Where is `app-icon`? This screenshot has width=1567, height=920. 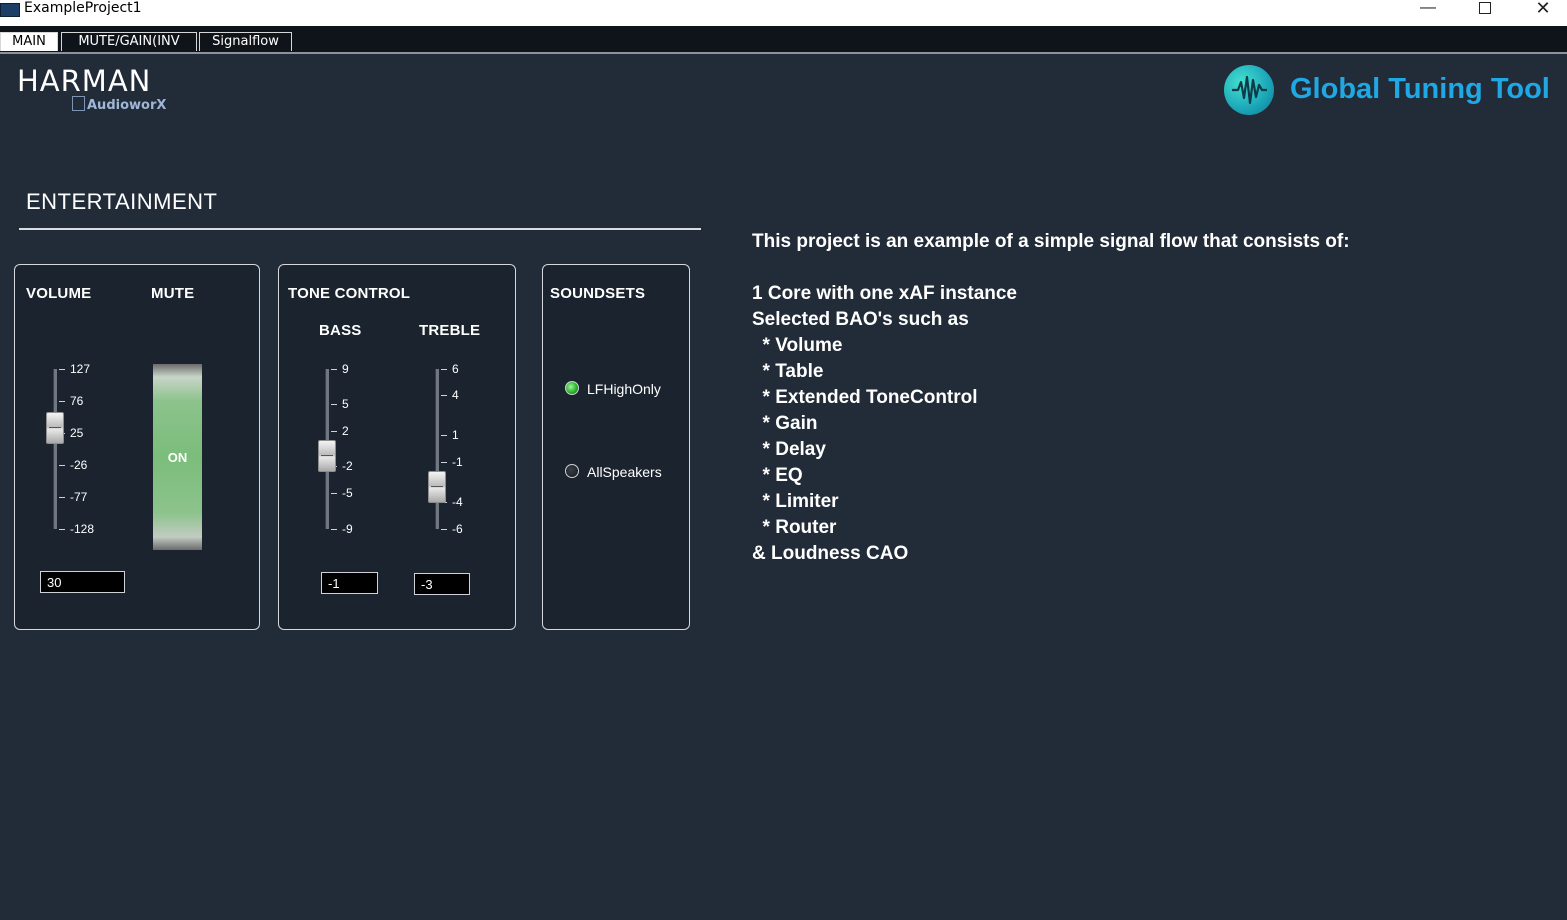
app-icon is located at coordinates (10, 10).